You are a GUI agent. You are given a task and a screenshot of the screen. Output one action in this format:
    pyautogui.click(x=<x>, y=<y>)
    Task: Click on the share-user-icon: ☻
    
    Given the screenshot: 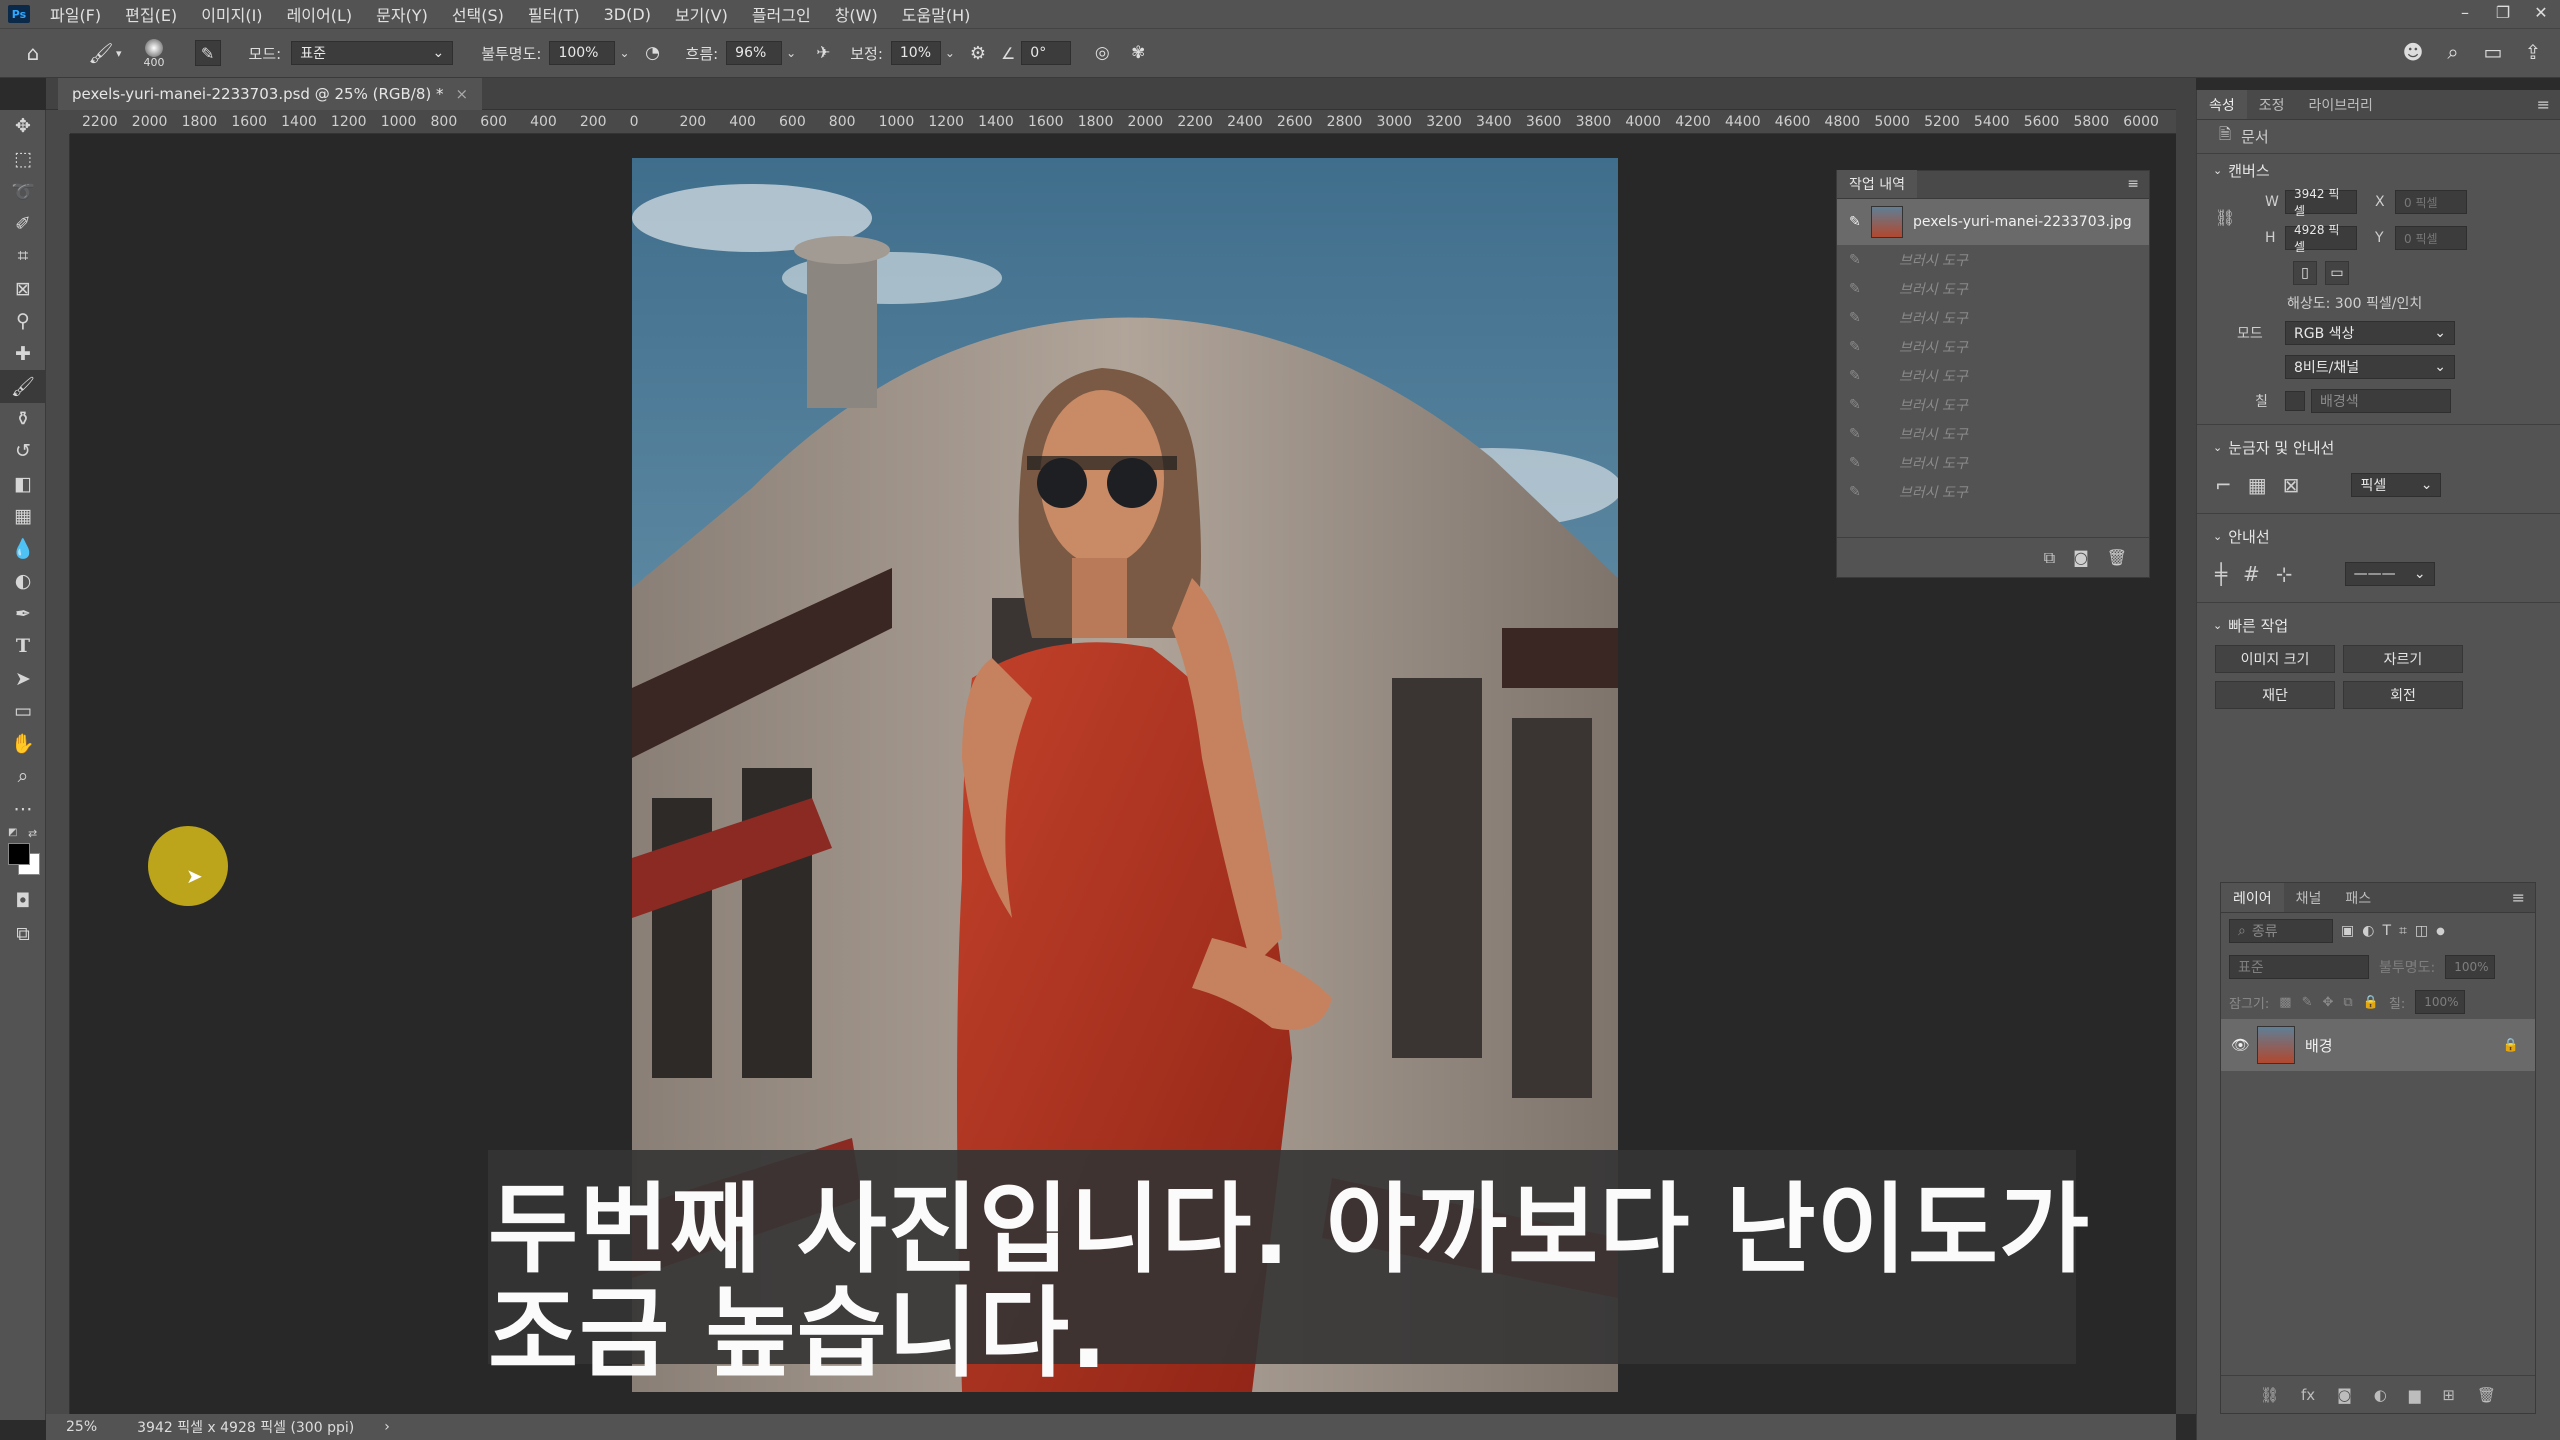 What is the action you would take?
    pyautogui.click(x=2413, y=52)
    